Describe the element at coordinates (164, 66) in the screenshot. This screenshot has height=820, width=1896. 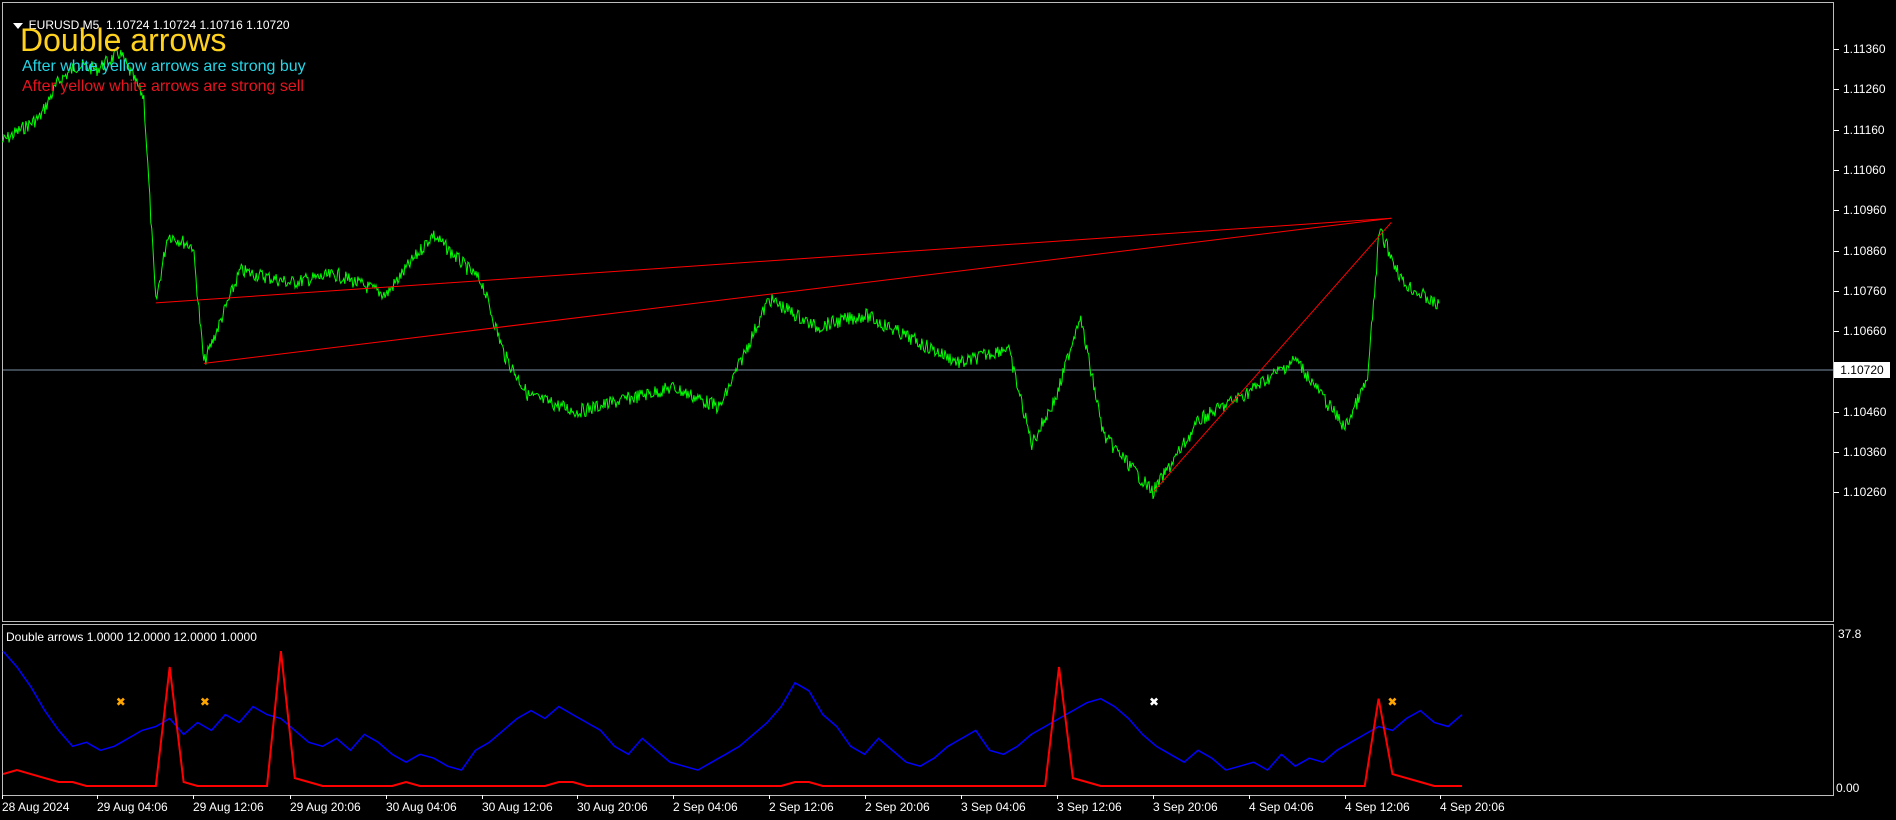
I see `overlay-buy-text: After white yellow arrows are strong buy` at that location.